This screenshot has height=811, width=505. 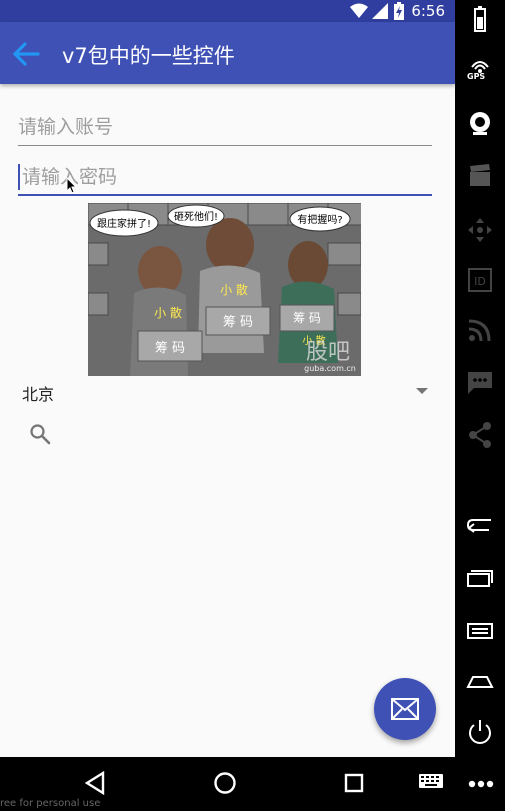 I want to click on more-icon, so click(x=481, y=784).